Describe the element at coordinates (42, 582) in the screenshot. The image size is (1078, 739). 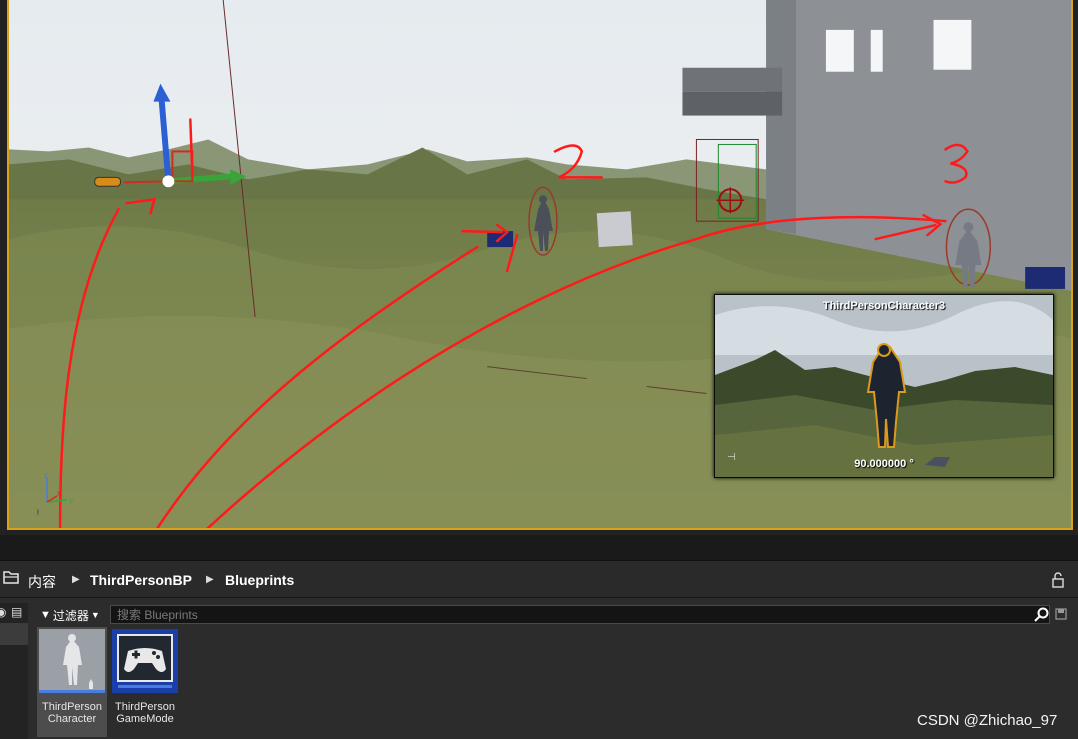
I see `breadcrumb-content: 内容` at that location.